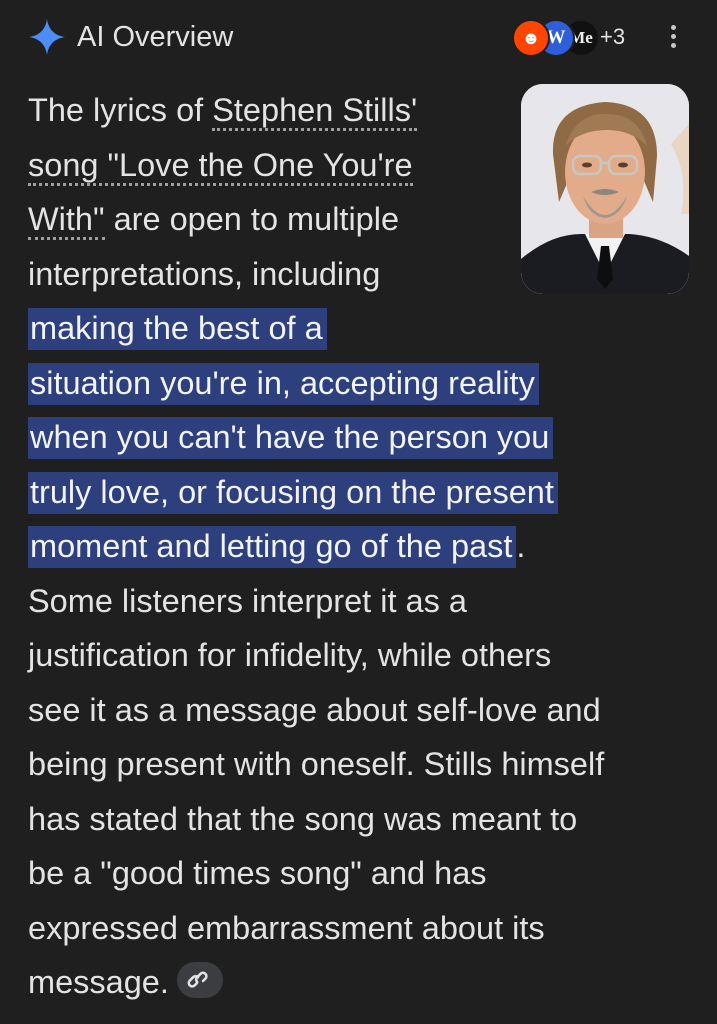  Describe the element at coordinates (358, 38) in the screenshot. I see `ai-overview-header: AI Overview ☻ W Me +3` at that location.